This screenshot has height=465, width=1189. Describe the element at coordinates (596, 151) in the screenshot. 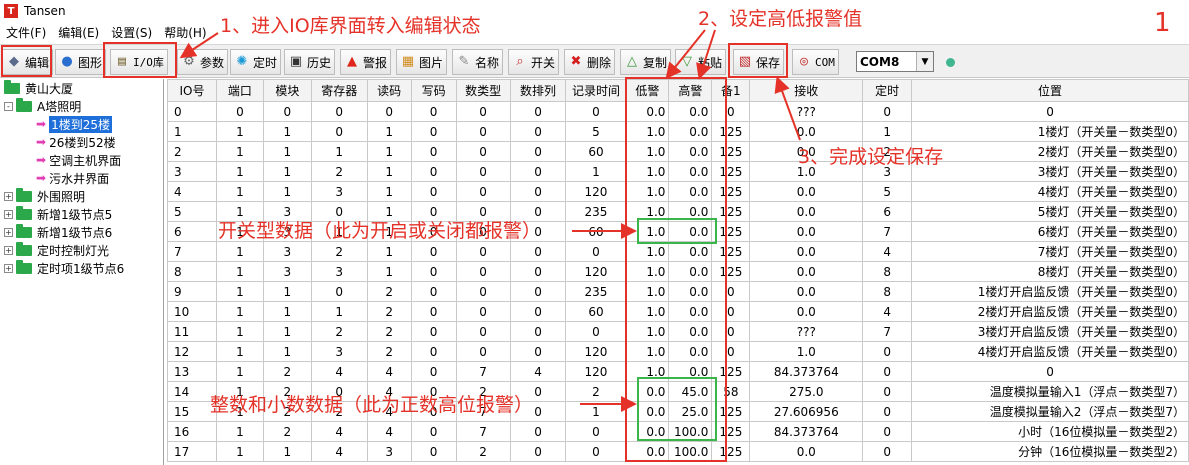

I see `table-cell: 60` at that location.